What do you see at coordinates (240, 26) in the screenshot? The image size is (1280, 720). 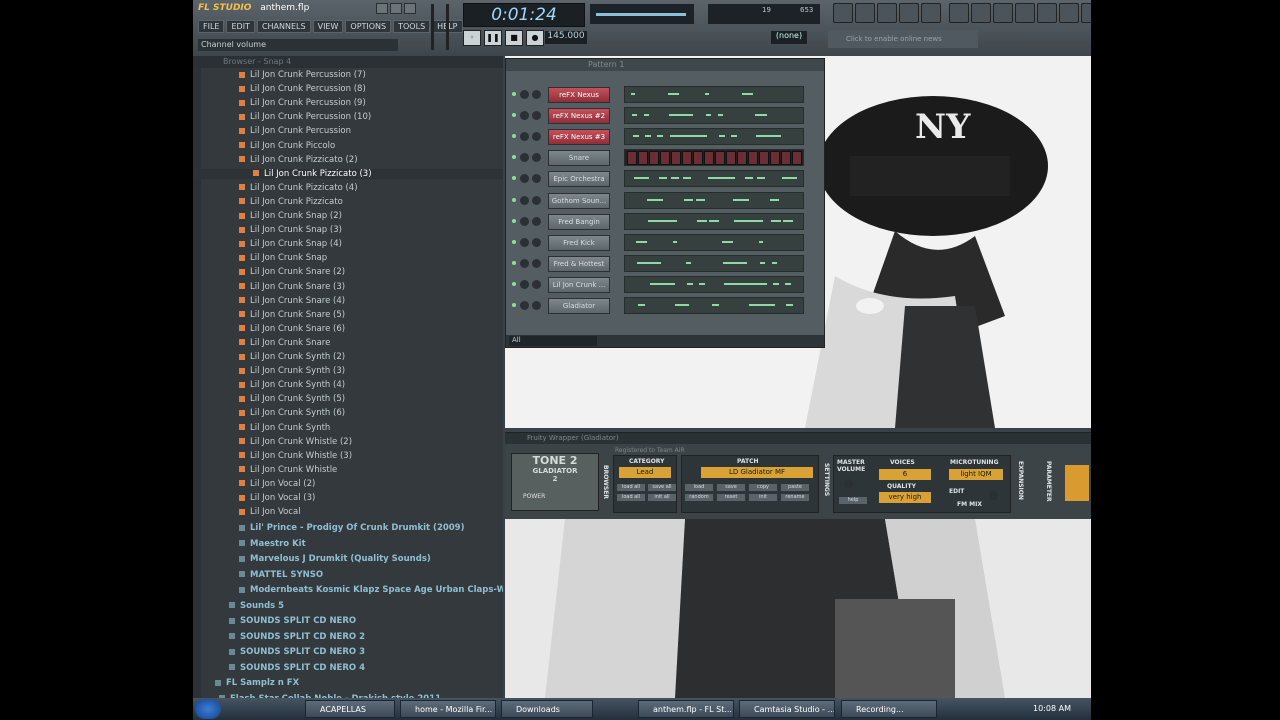 I see `menu-edit: EDIT` at bounding box center [240, 26].